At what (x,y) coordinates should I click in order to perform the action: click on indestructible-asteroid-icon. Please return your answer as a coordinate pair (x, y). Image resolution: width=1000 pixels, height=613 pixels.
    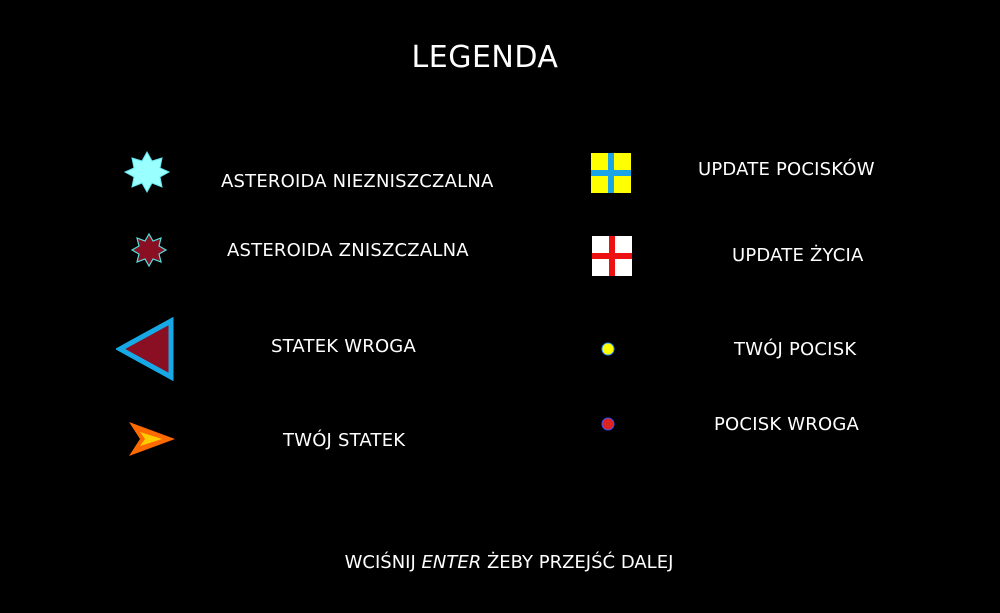
    Looking at the image, I should click on (147, 172).